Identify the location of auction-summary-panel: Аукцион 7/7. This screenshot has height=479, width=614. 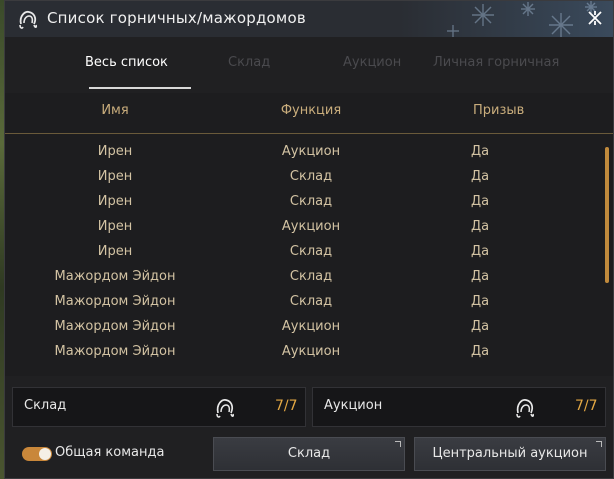
(459, 407).